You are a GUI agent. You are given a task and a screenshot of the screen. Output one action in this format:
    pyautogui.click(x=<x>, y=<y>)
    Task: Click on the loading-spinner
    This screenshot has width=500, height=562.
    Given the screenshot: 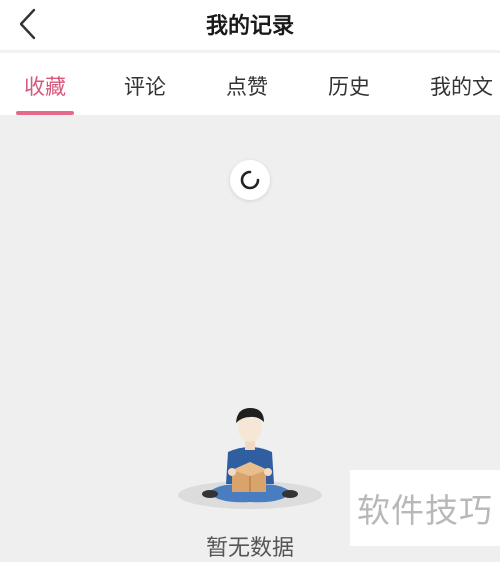 What is the action you would take?
    pyautogui.click(x=250, y=180)
    